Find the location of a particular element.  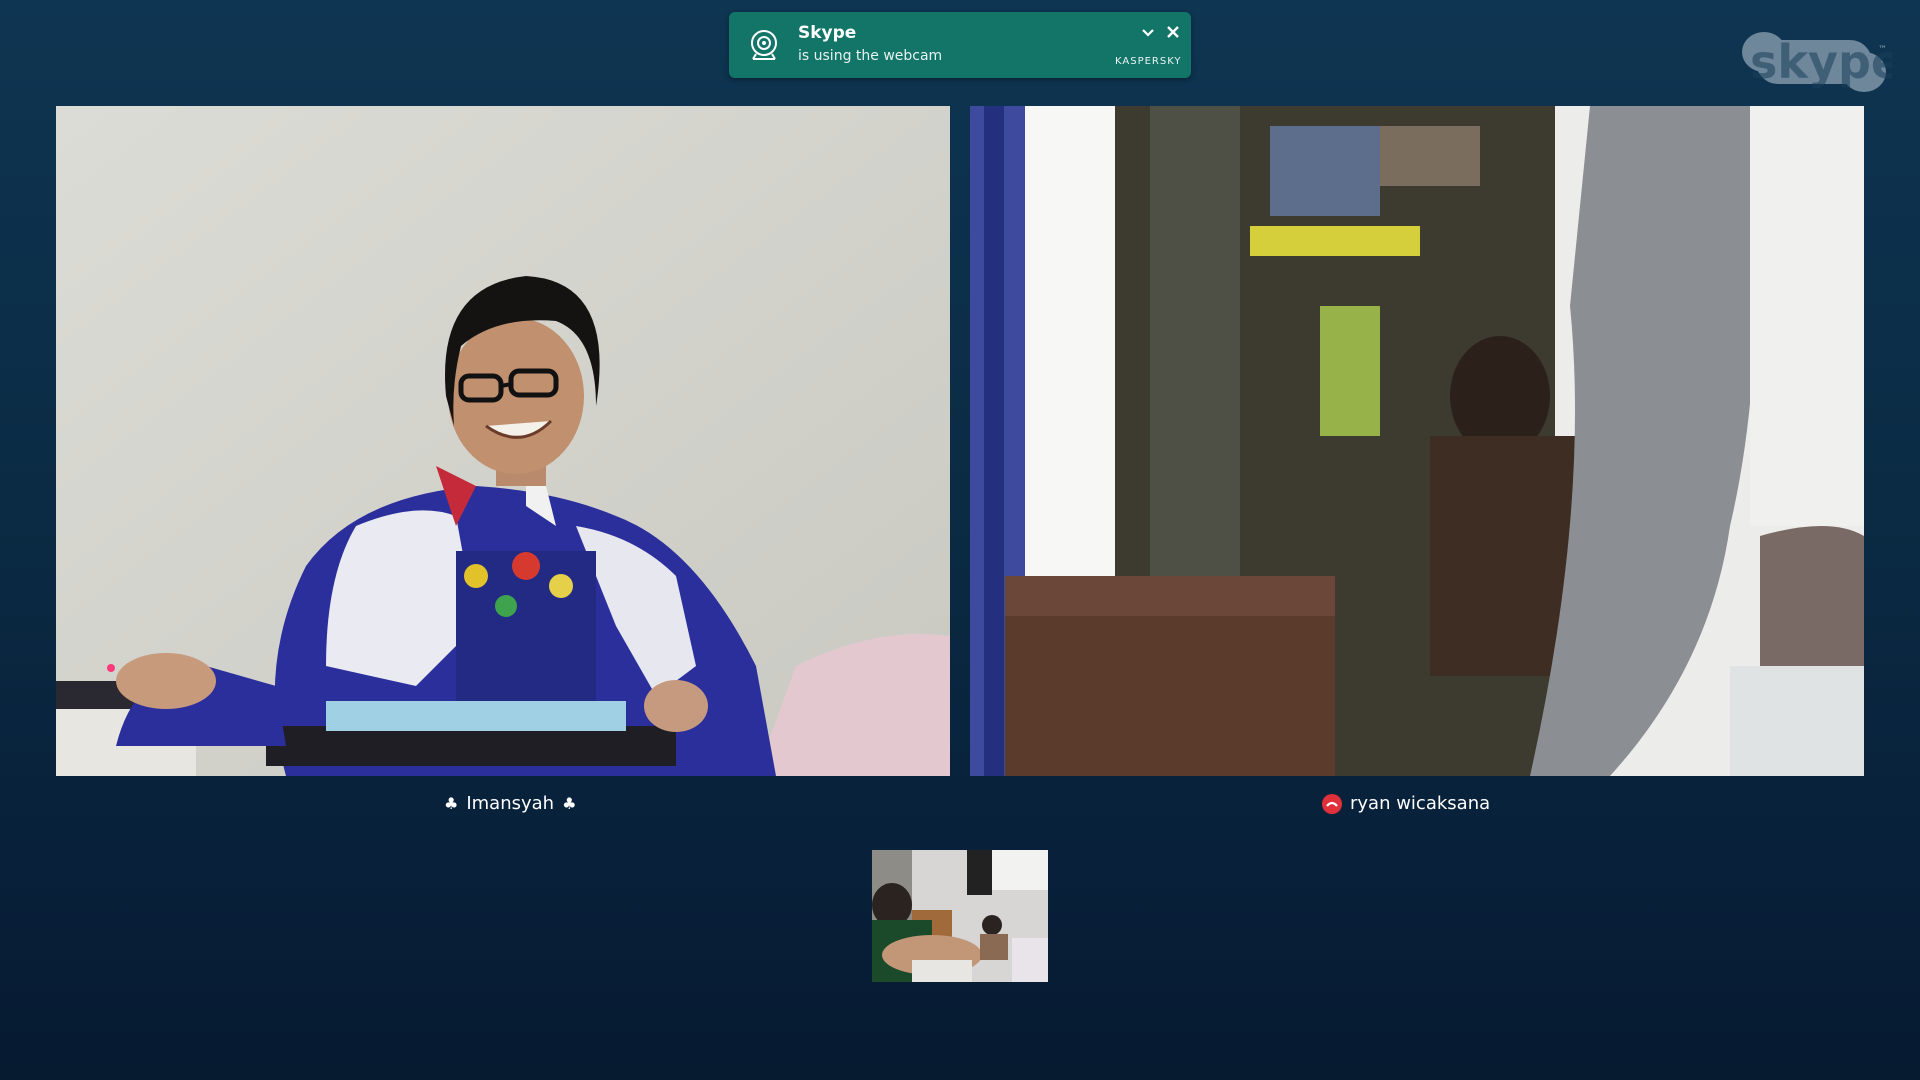

chevron-down-icon is located at coordinates (1148, 33).